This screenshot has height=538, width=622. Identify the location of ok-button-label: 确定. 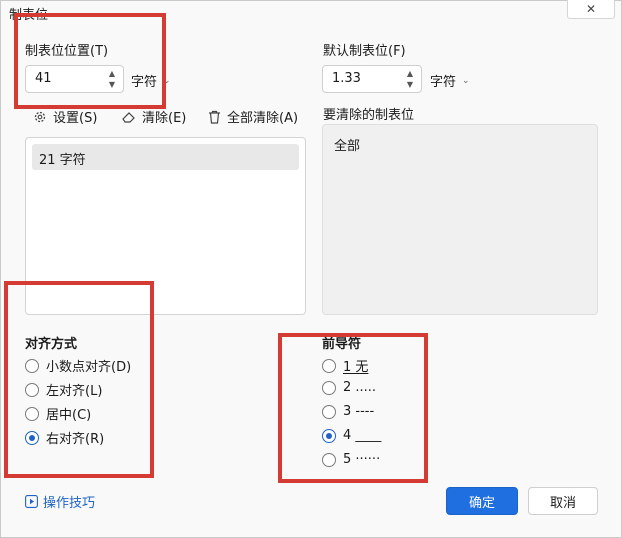
(481, 503).